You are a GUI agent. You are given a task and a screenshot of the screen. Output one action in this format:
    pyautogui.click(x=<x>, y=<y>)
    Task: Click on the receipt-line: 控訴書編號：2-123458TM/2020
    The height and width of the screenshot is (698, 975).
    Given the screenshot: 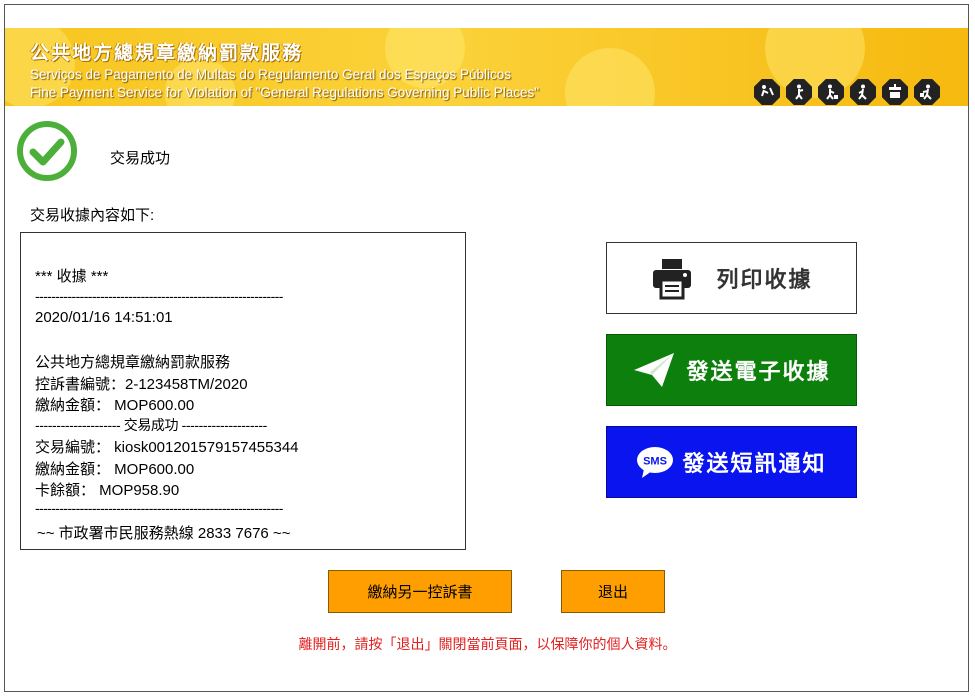 What is the action you would take?
    pyautogui.click(x=141, y=384)
    